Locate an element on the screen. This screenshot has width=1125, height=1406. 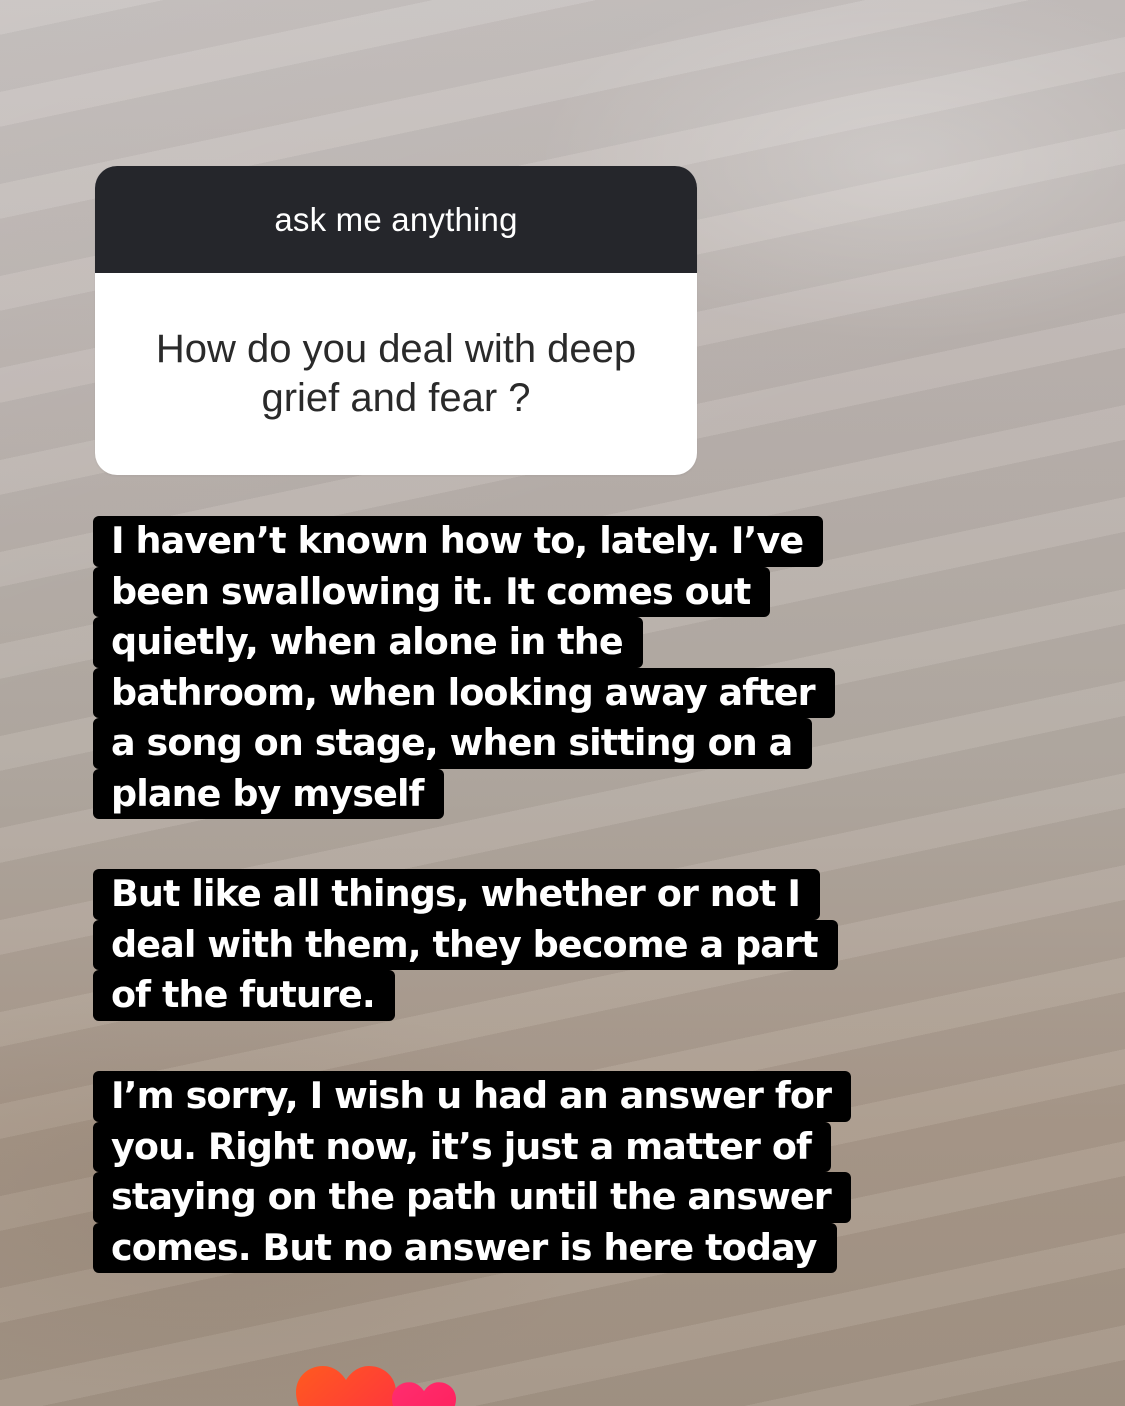
answer-line: But like all things, whether or not I is located at coordinates (457, 894).